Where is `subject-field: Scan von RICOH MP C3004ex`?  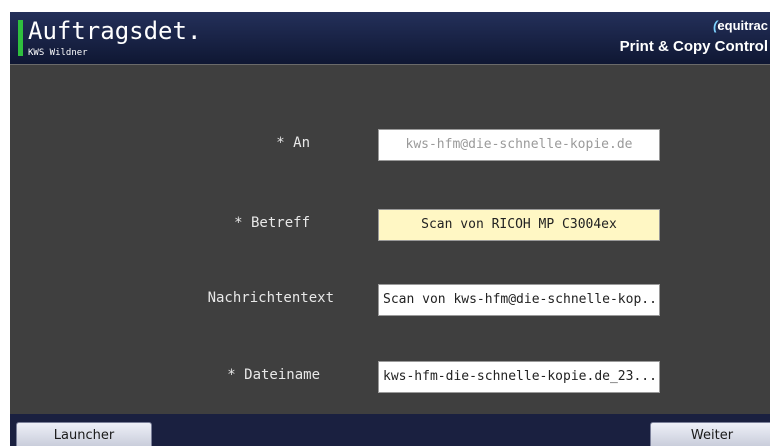 subject-field: Scan von RICOH MP C3004ex is located at coordinates (519, 225).